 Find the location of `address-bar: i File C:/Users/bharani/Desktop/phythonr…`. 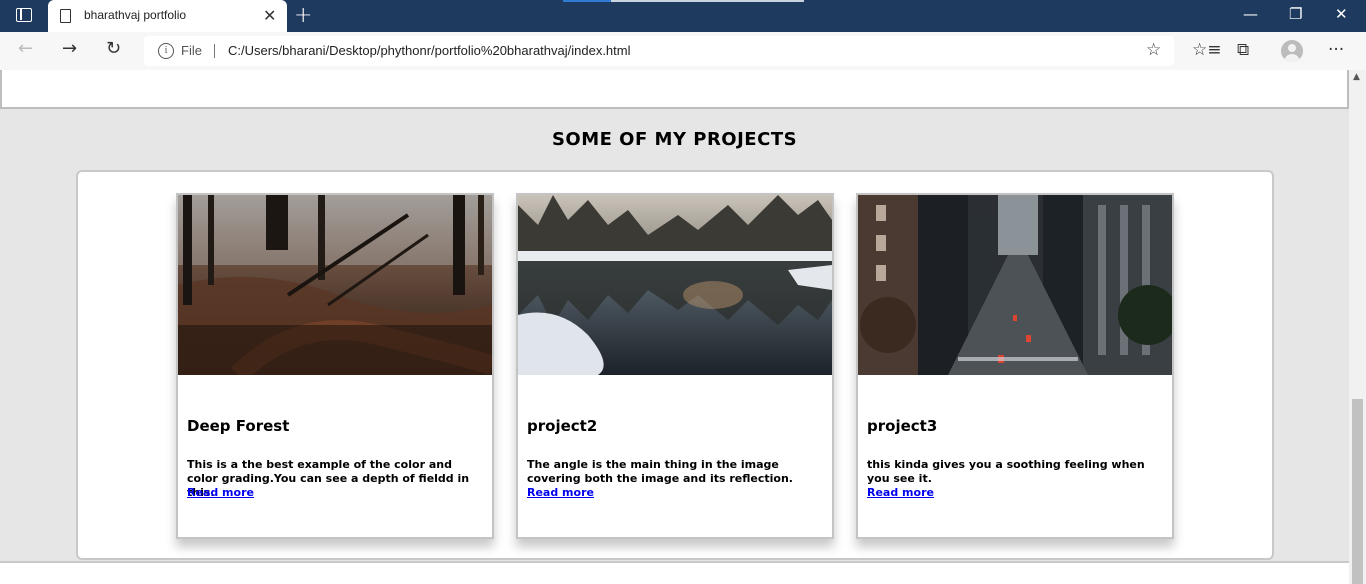

address-bar: i File C:/Users/bharani/Desktop/phythonr… is located at coordinates (659, 51).